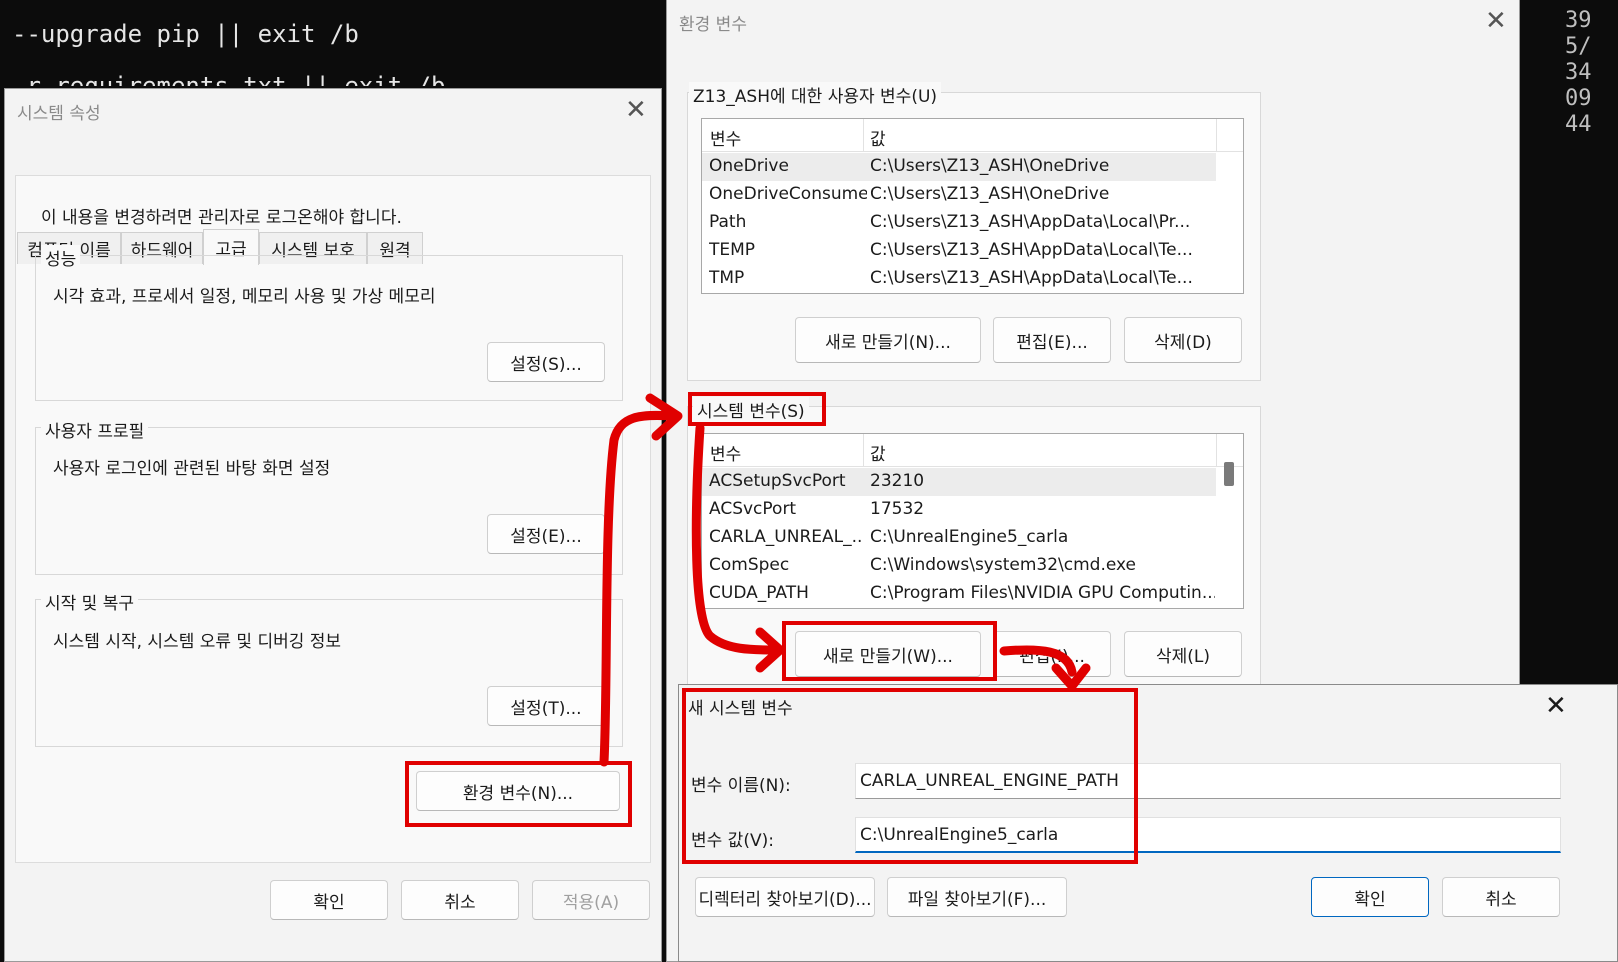 The image size is (1618, 962). What do you see at coordinates (845, 580) in the screenshot?
I see `annotation-arrows` at bounding box center [845, 580].